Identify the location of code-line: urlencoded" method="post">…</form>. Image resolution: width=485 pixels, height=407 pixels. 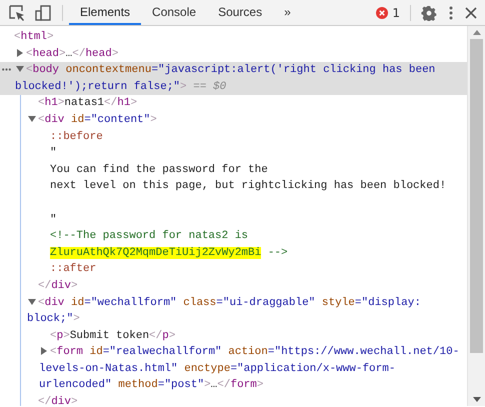
(244, 385).